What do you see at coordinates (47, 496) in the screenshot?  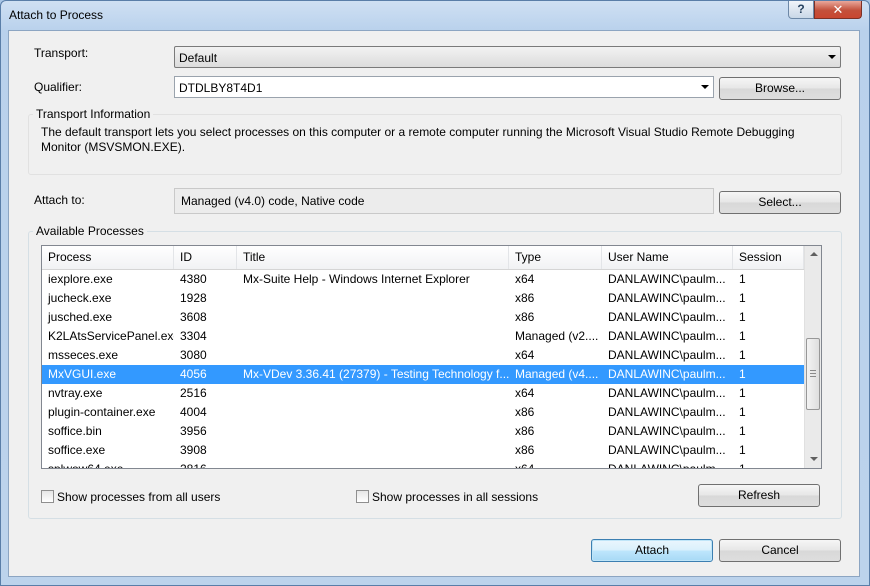 I see `show-all-users-checkbox` at bounding box center [47, 496].